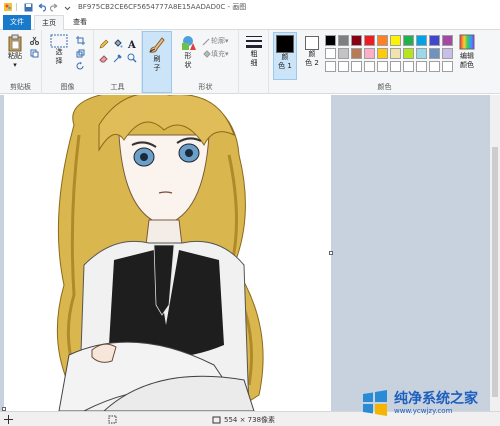 The width and height of the screenshot is (500, 426). I want to click on crop-icon, so click(80, 40).